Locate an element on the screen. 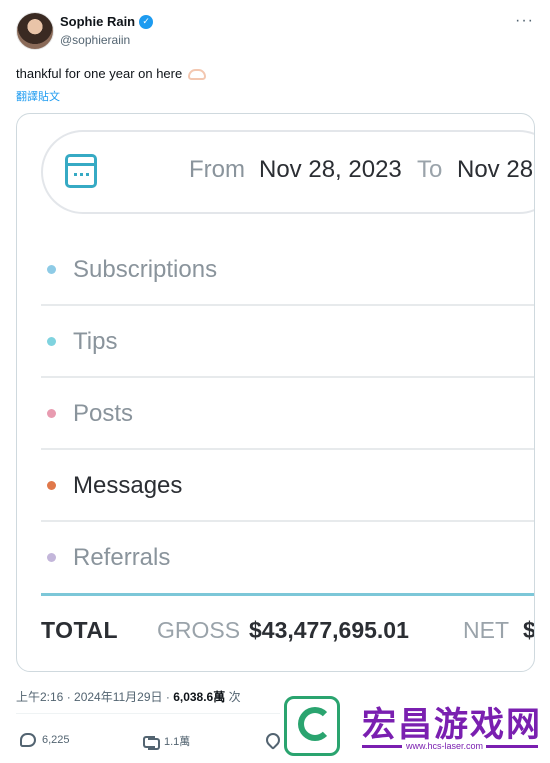 Image resolution: width=550 pixels, height=763 pixels. category-row-referrals: Referrals is located at coordinates (287, 558).